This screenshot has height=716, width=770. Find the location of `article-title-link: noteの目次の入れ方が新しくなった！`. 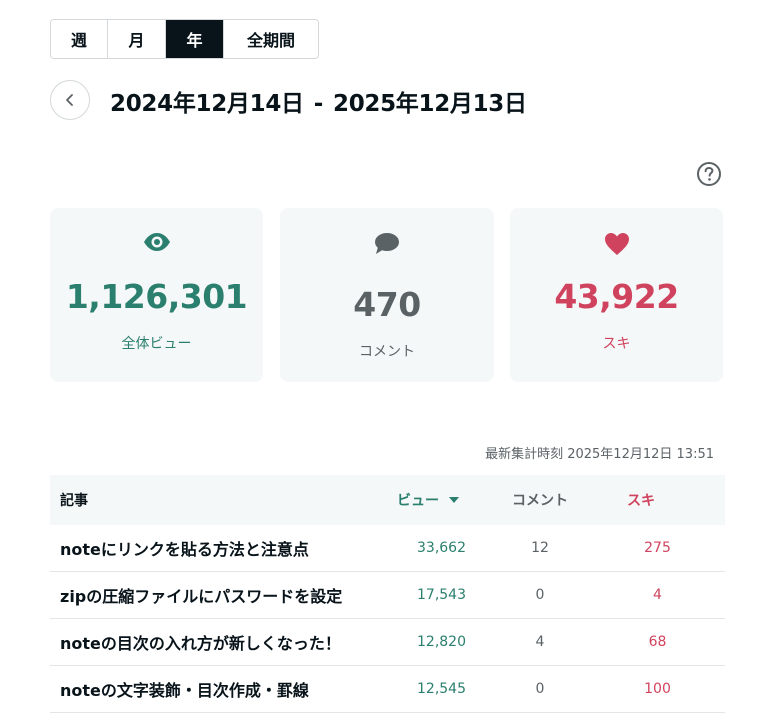

article-title-link: noteの目次の入れ方が新しくなった！ is located at coordinates (215, 642).